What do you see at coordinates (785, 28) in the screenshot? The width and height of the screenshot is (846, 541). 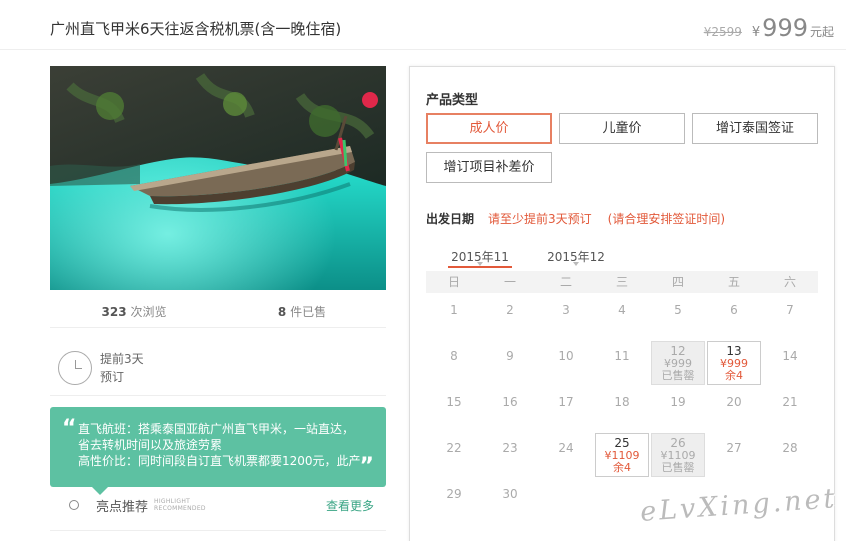 I see `current-price: 999` at bounding box center [785, 28].